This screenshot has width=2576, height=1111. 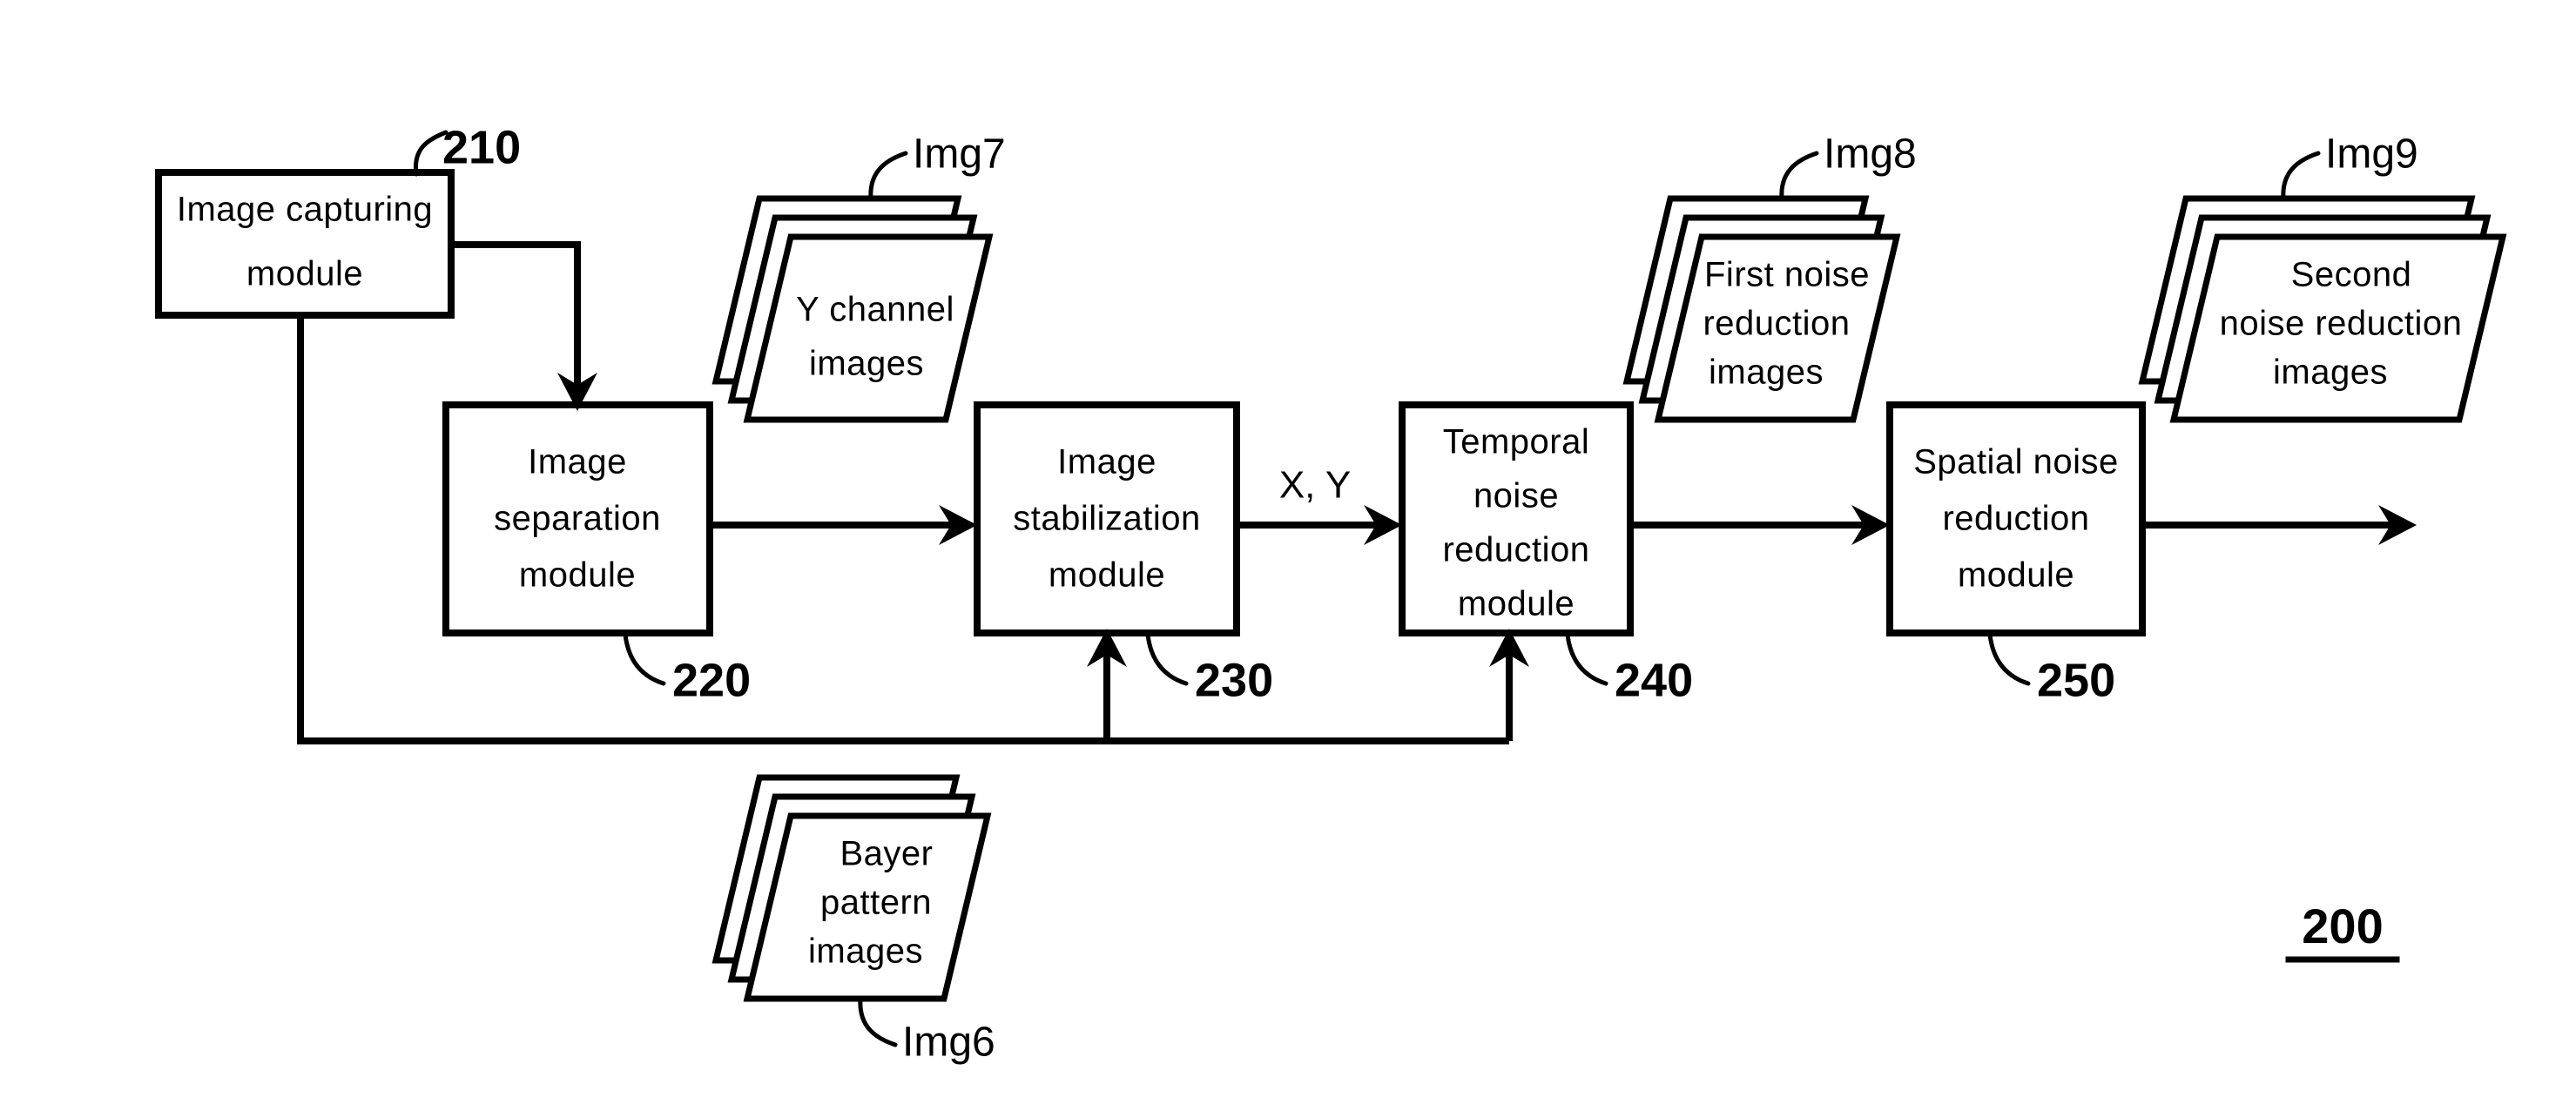 What do you see at coordinates (2341, 324) in the screenshot?
I see `second-nr-label-line-2: noise reduction` at bounding box center [2341, 324].